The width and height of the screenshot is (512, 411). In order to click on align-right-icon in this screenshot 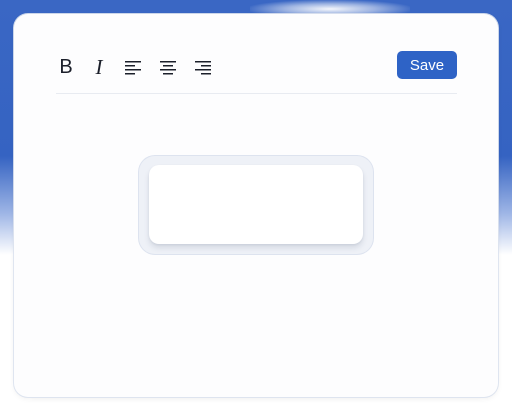, I will do `click(203, 68)`.